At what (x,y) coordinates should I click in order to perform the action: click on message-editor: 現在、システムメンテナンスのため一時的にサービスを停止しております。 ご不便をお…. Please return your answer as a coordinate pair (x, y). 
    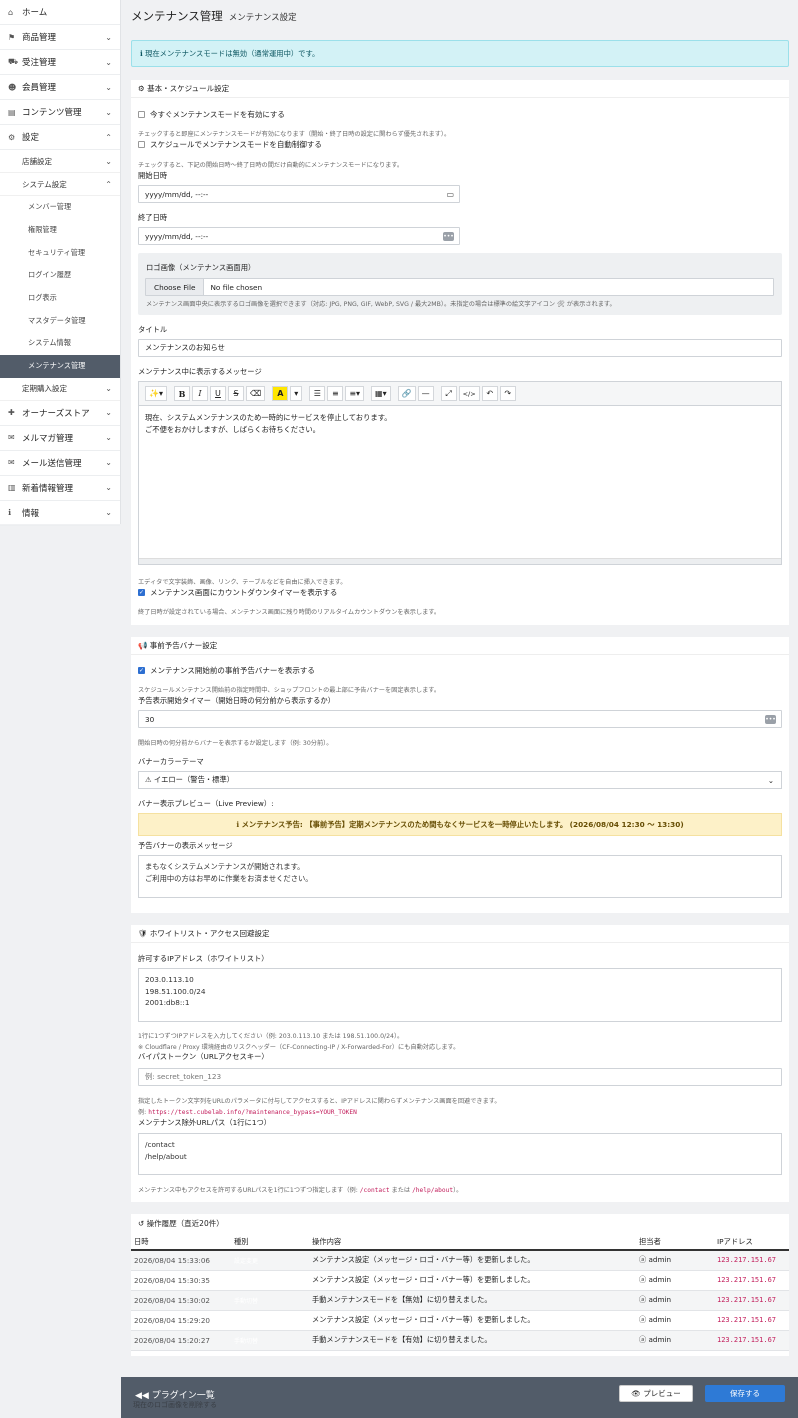
    Looking at the image, I should click on (460, 485).